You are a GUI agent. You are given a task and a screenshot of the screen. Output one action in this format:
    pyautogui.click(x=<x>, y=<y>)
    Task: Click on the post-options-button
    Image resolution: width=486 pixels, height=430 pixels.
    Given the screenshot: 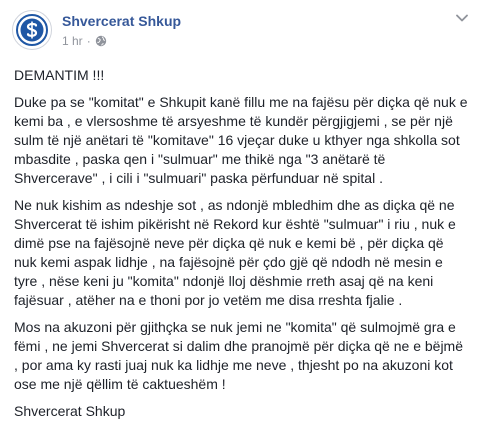 What is the action you would take?
    pyautogui.click(x=462, y=18)
    